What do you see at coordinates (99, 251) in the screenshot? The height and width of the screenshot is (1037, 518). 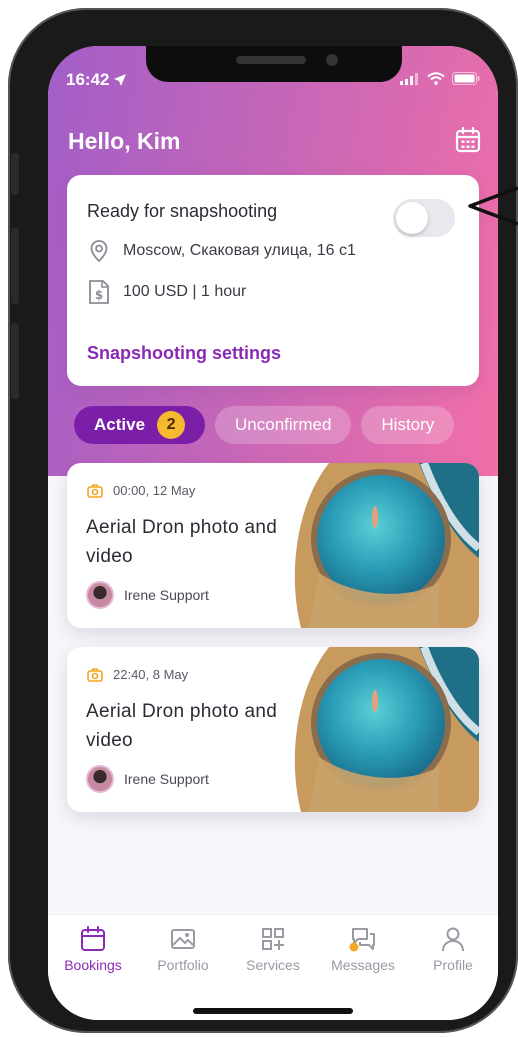 I see `location-pin-icon` at bounding box center [99, 251].